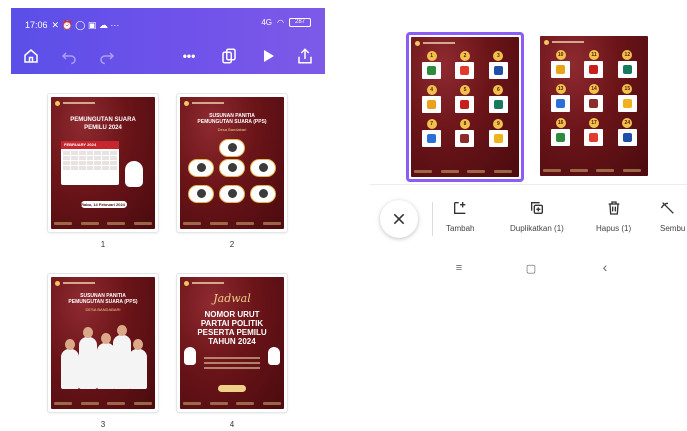 The width and height of the screenshot is (687, 431). What do you see at coordinates (460, 216) in the screenshot?
I see `add-page-button: Tambah` at bounding box center [460, 216].